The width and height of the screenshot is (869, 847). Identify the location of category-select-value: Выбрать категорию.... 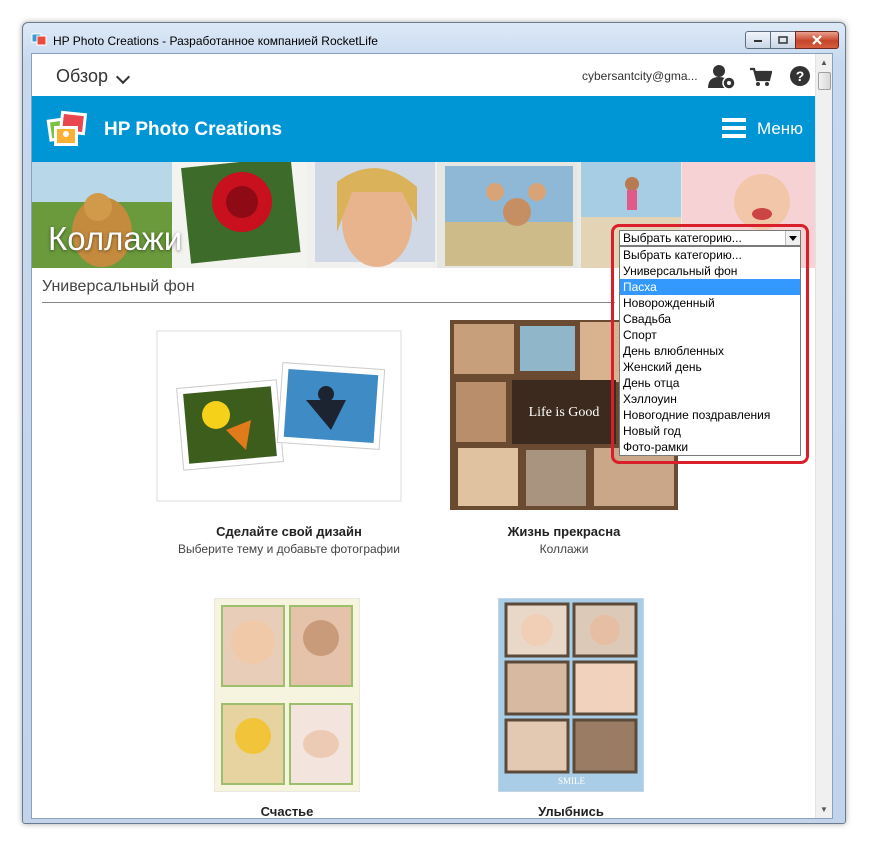
(682, 238).